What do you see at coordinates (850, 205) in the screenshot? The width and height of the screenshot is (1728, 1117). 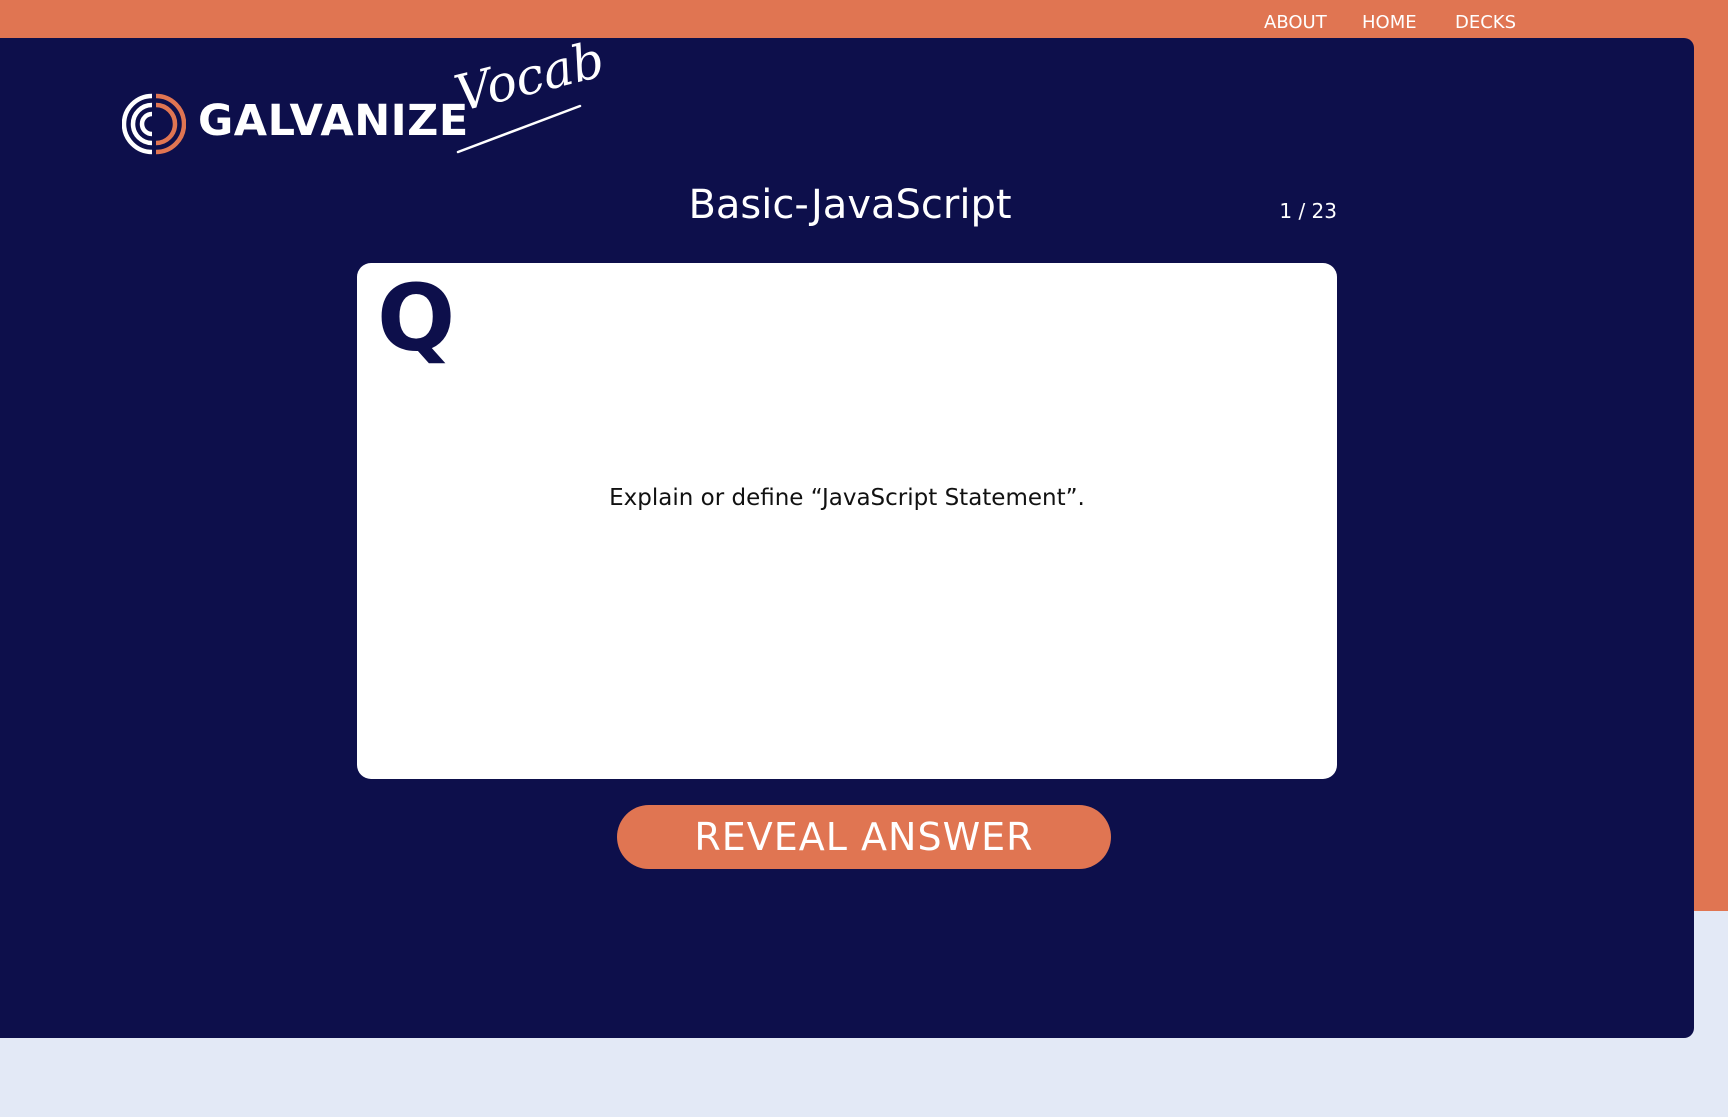 I see `deck-title: Basic-JavaScript` at bounding box center [850, 205].